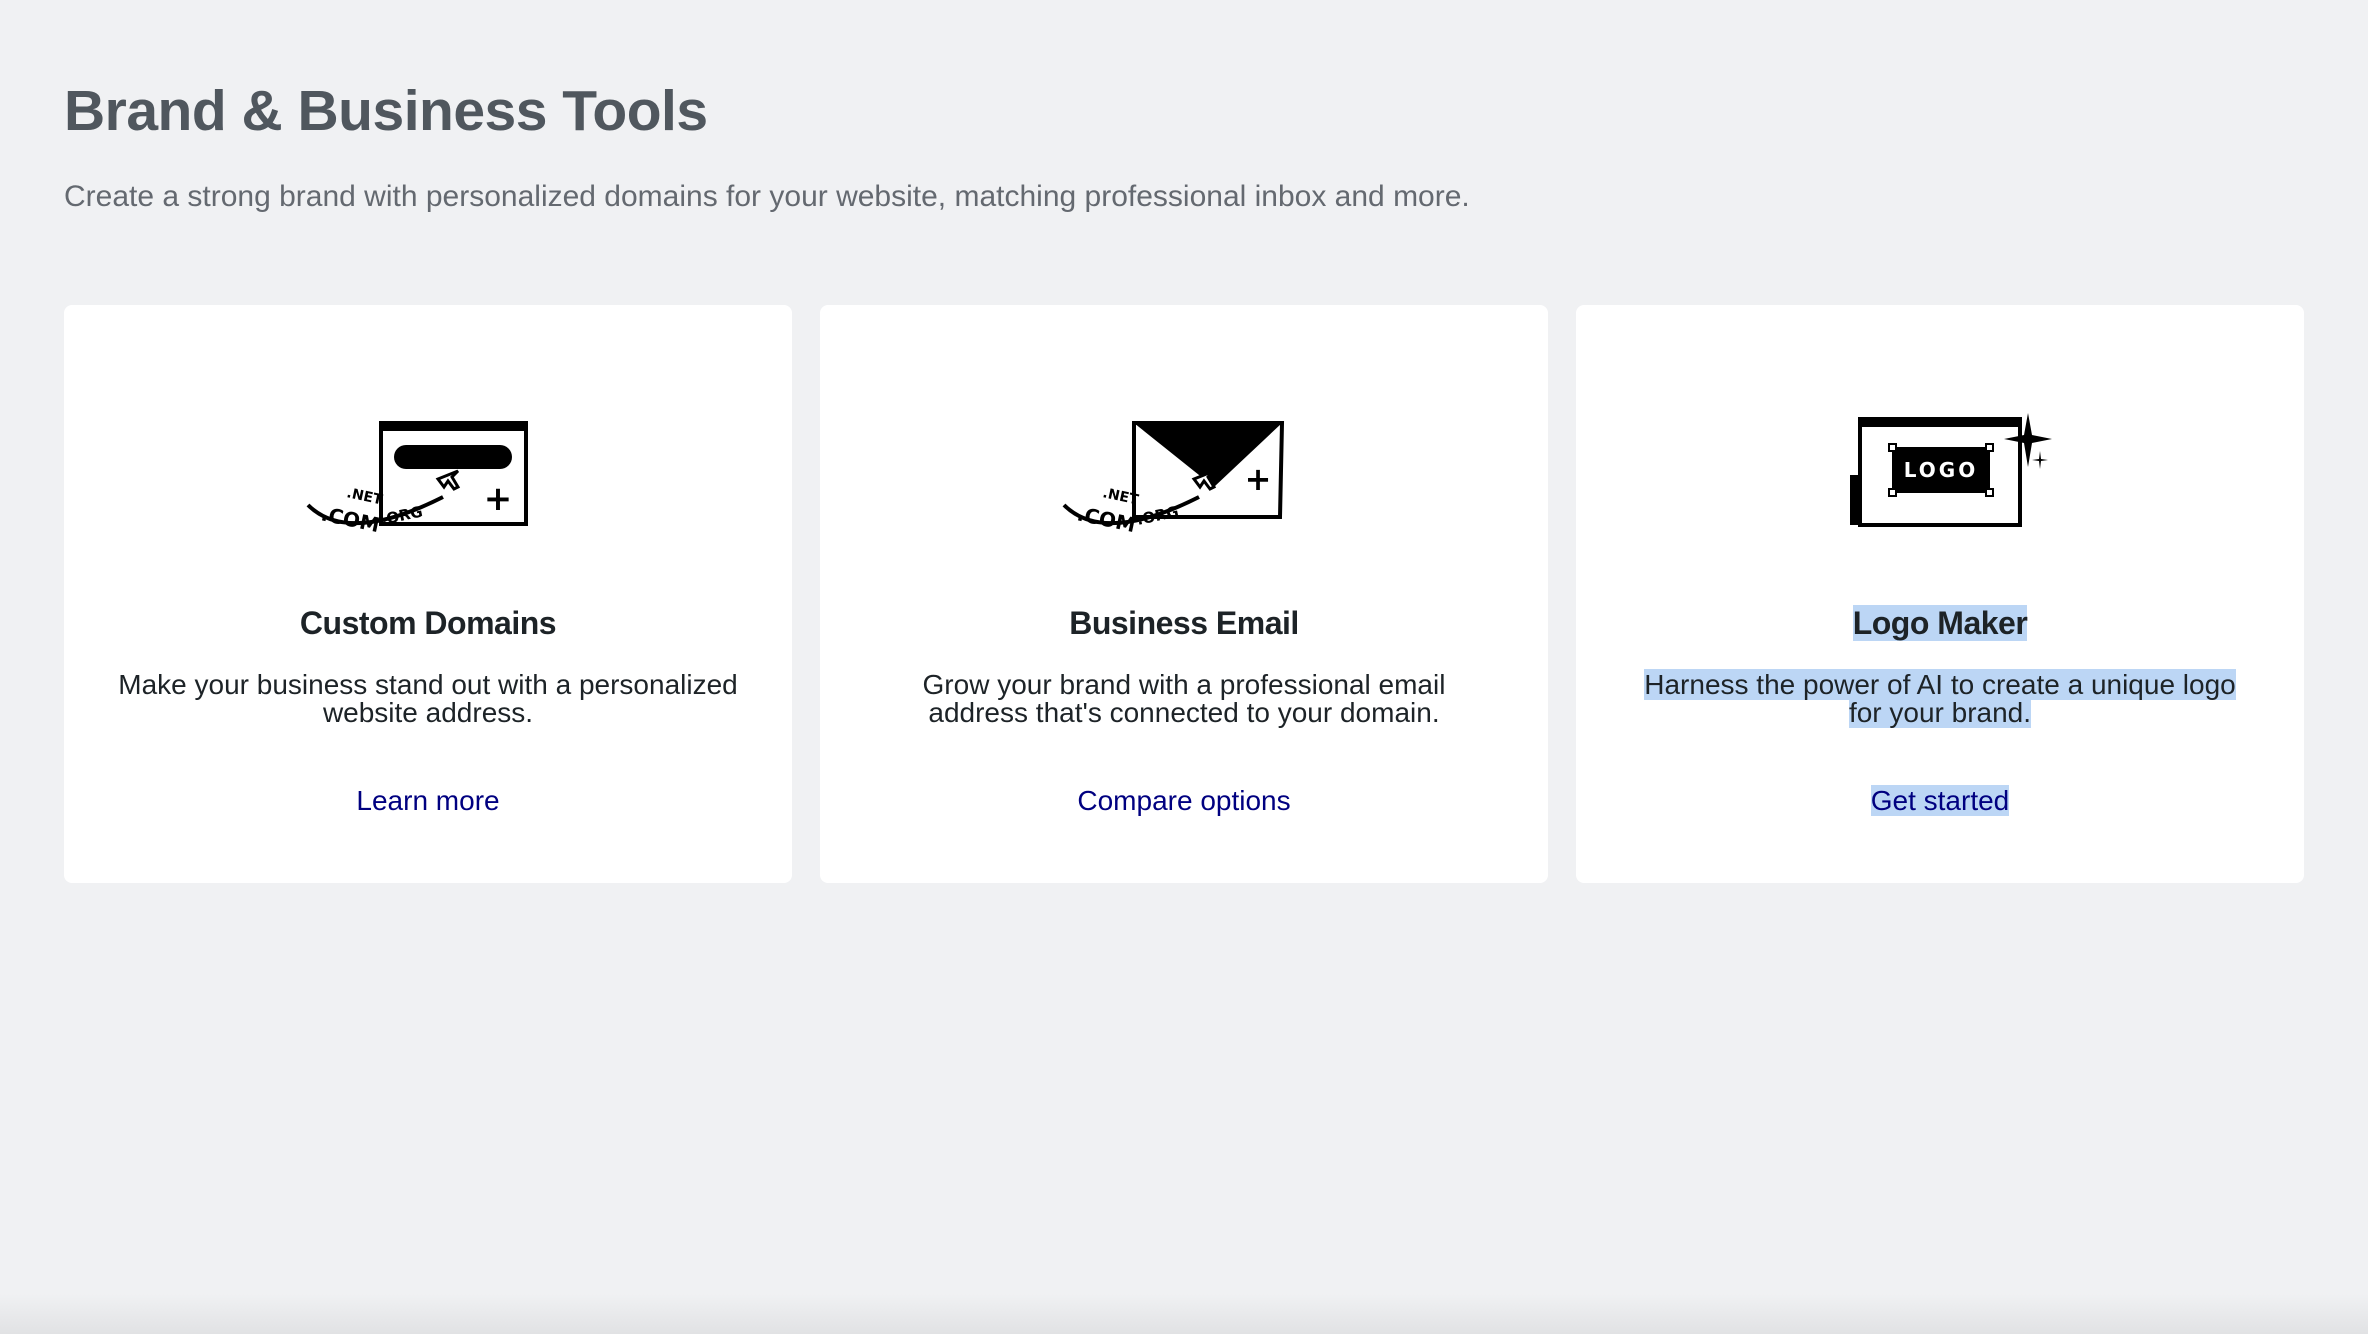  What do you see at coordinates (417, 479) in the screenshot?
I see `domain-browser-icon: + .COM .NET .ORG` at bounding box center [417, 479].